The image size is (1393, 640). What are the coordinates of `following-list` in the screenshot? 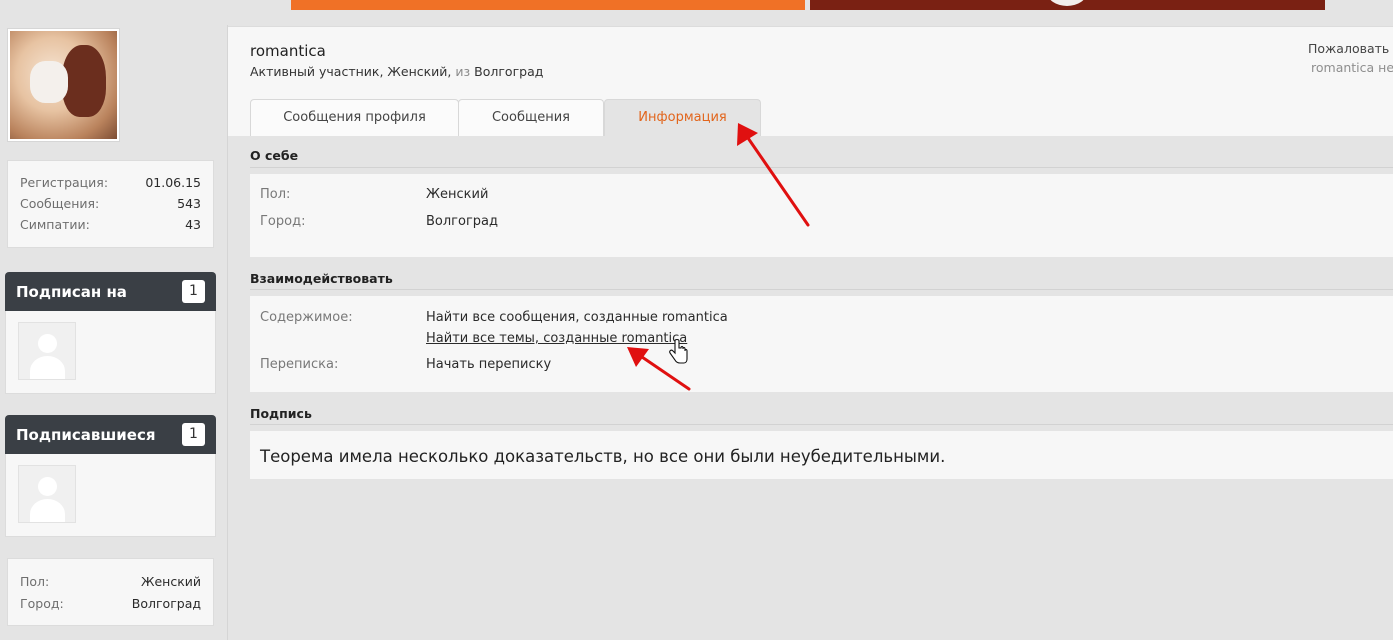 It's located at (110, 352).